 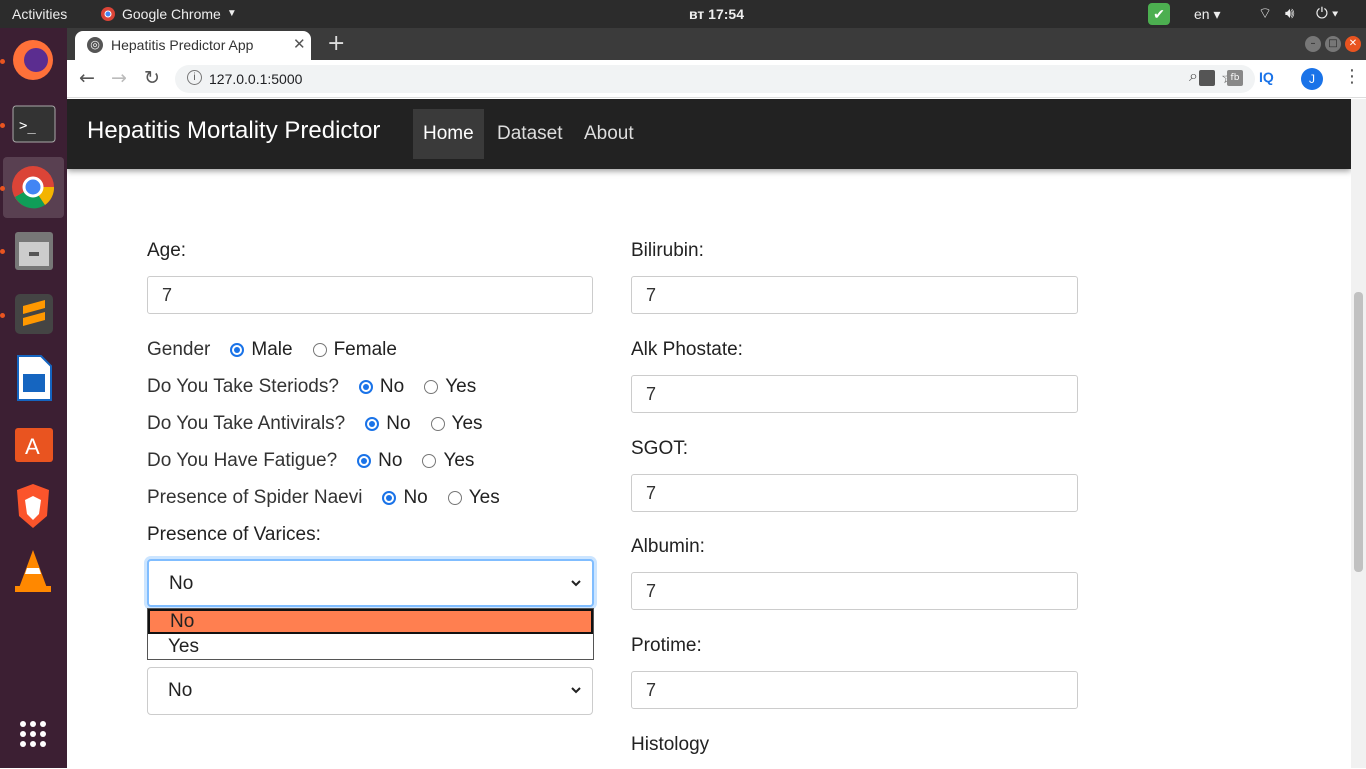 What do you see at coordinates (1333, 44) in the screenshot?
I see `maximize-icon: □` at bounding box center [1333, 44].